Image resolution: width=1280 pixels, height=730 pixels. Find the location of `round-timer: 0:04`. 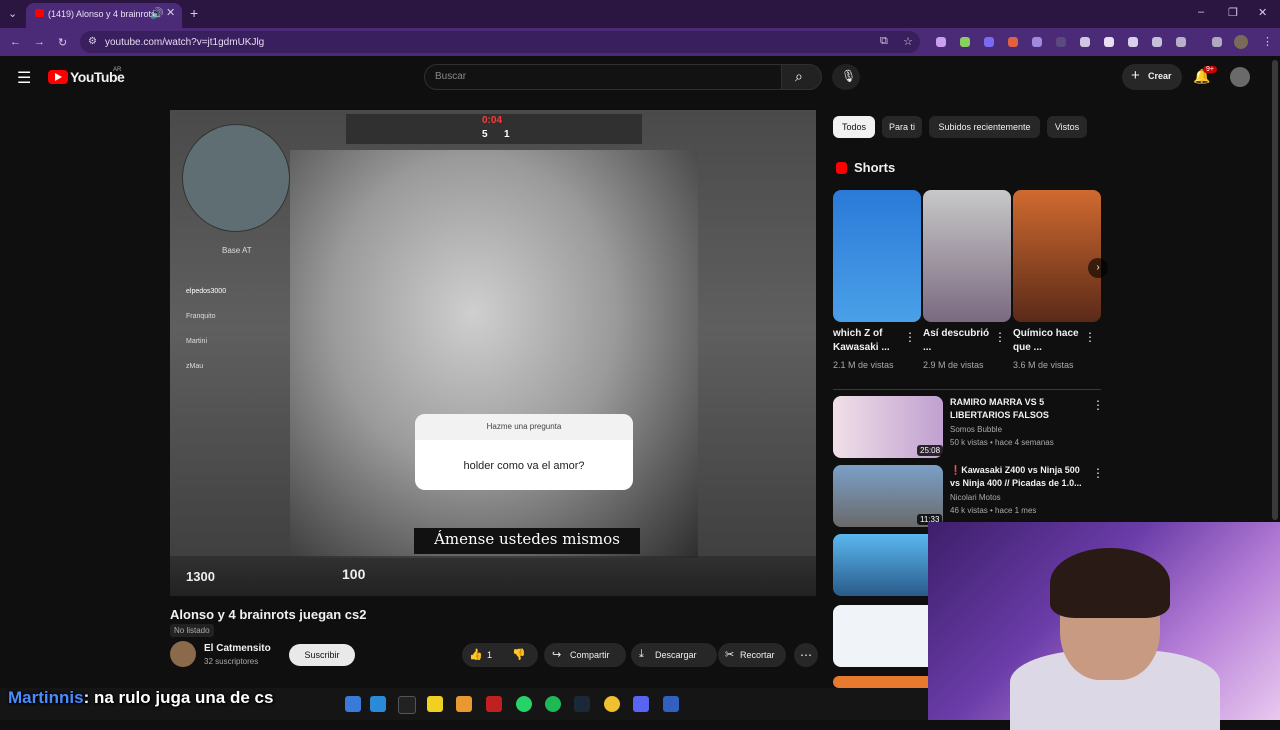

round-timer: 0:04 is located at coordinates (492, 120).